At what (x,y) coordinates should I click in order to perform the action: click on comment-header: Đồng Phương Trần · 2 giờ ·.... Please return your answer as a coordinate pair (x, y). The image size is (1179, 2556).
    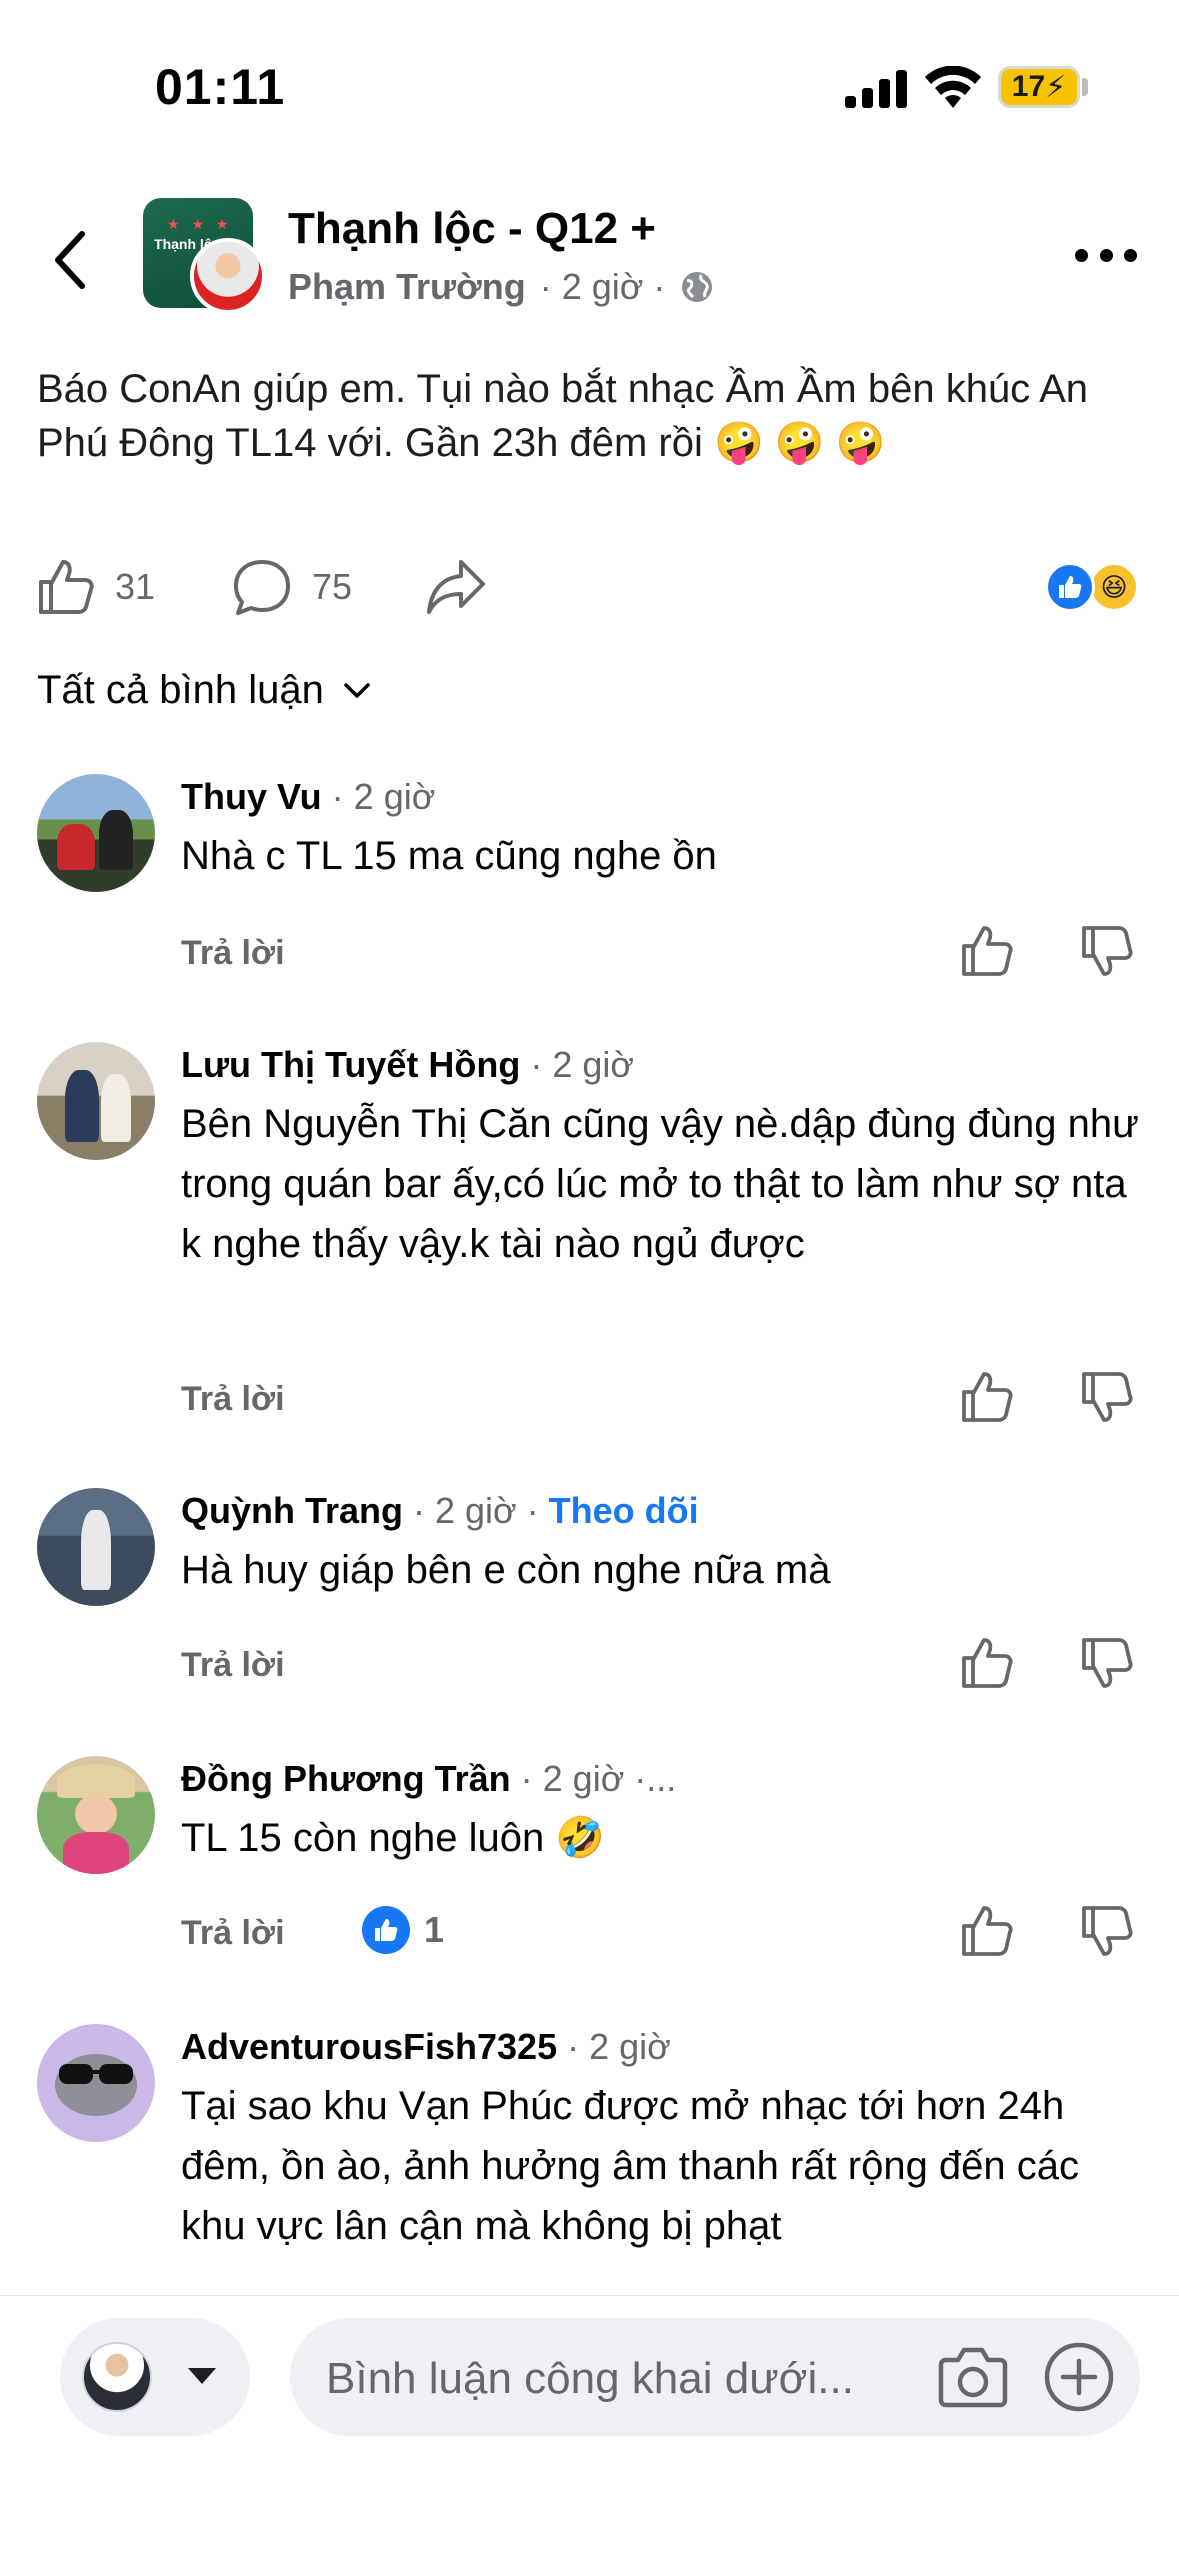
    Looking at the image, I should click on (428, 1779).